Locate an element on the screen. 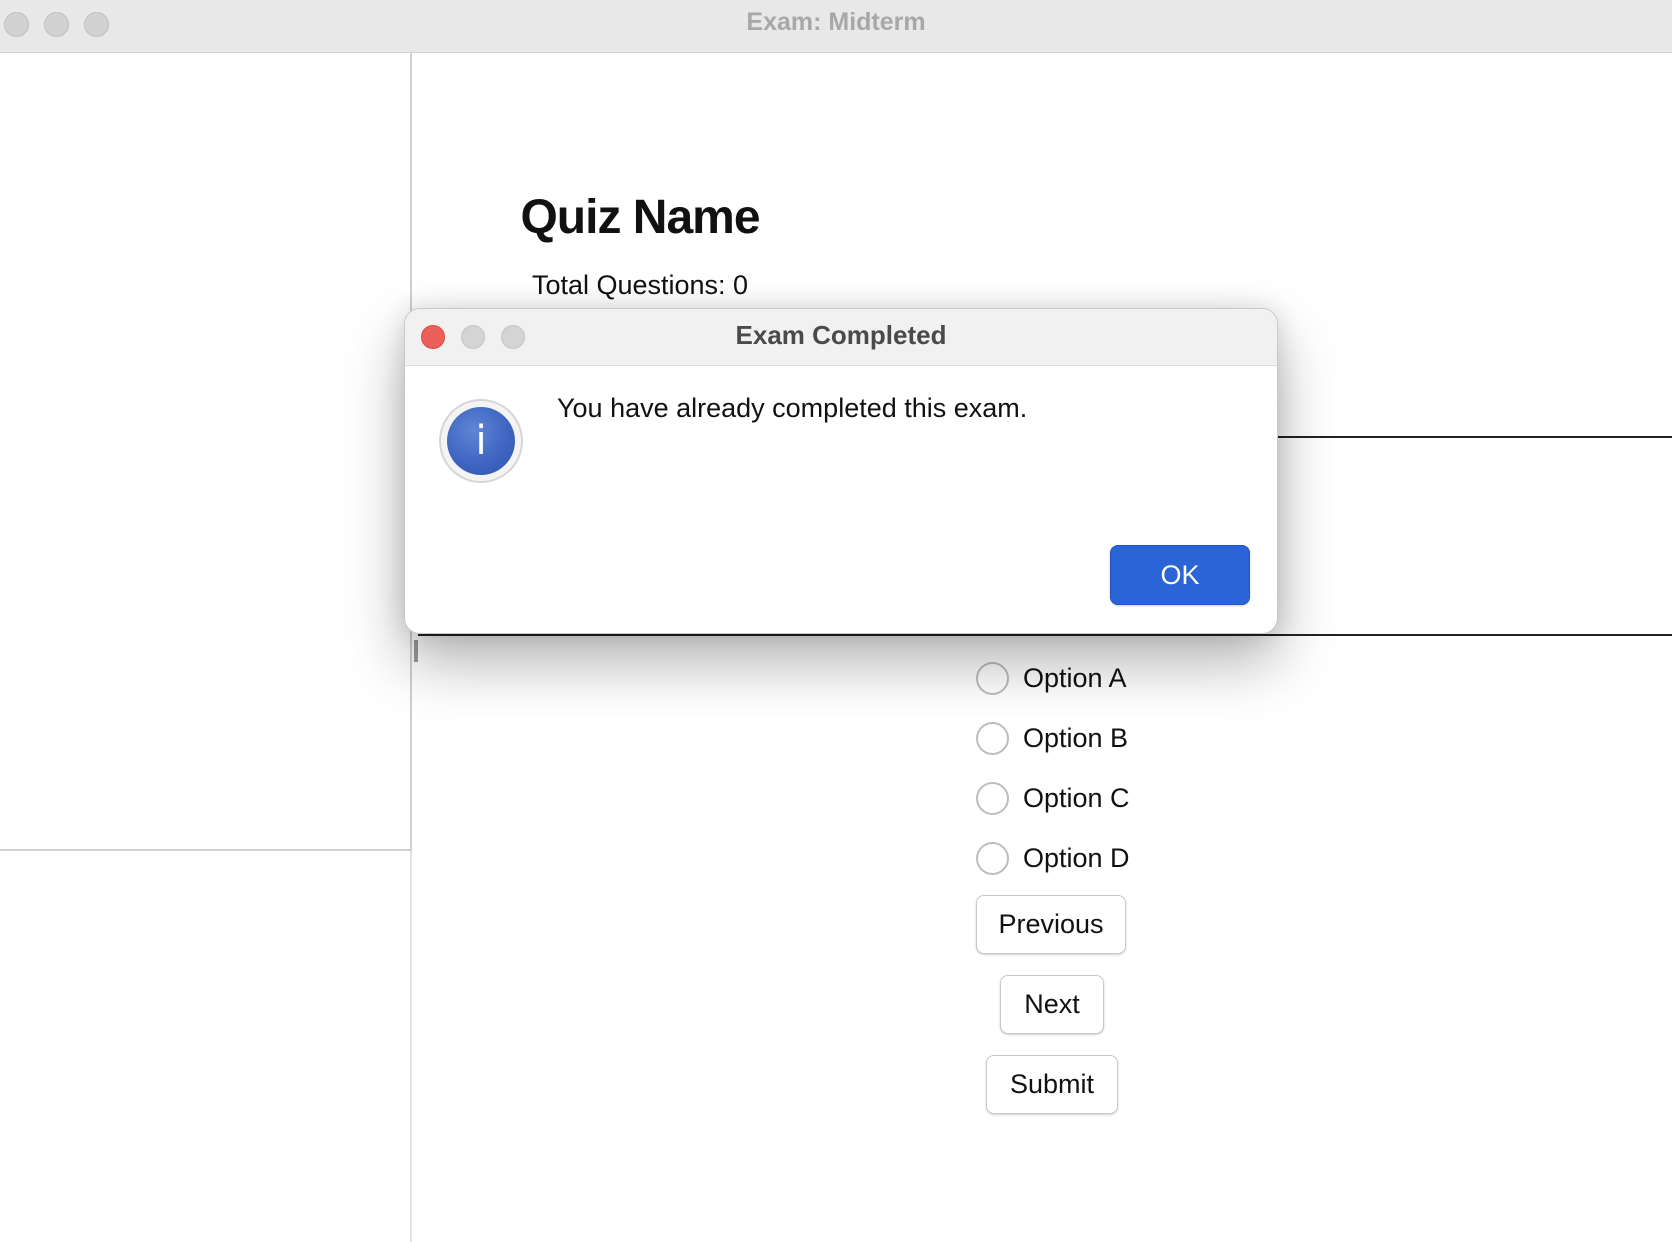  window-titlebar: Exam: Midterm is located at coordinates (836, 26).